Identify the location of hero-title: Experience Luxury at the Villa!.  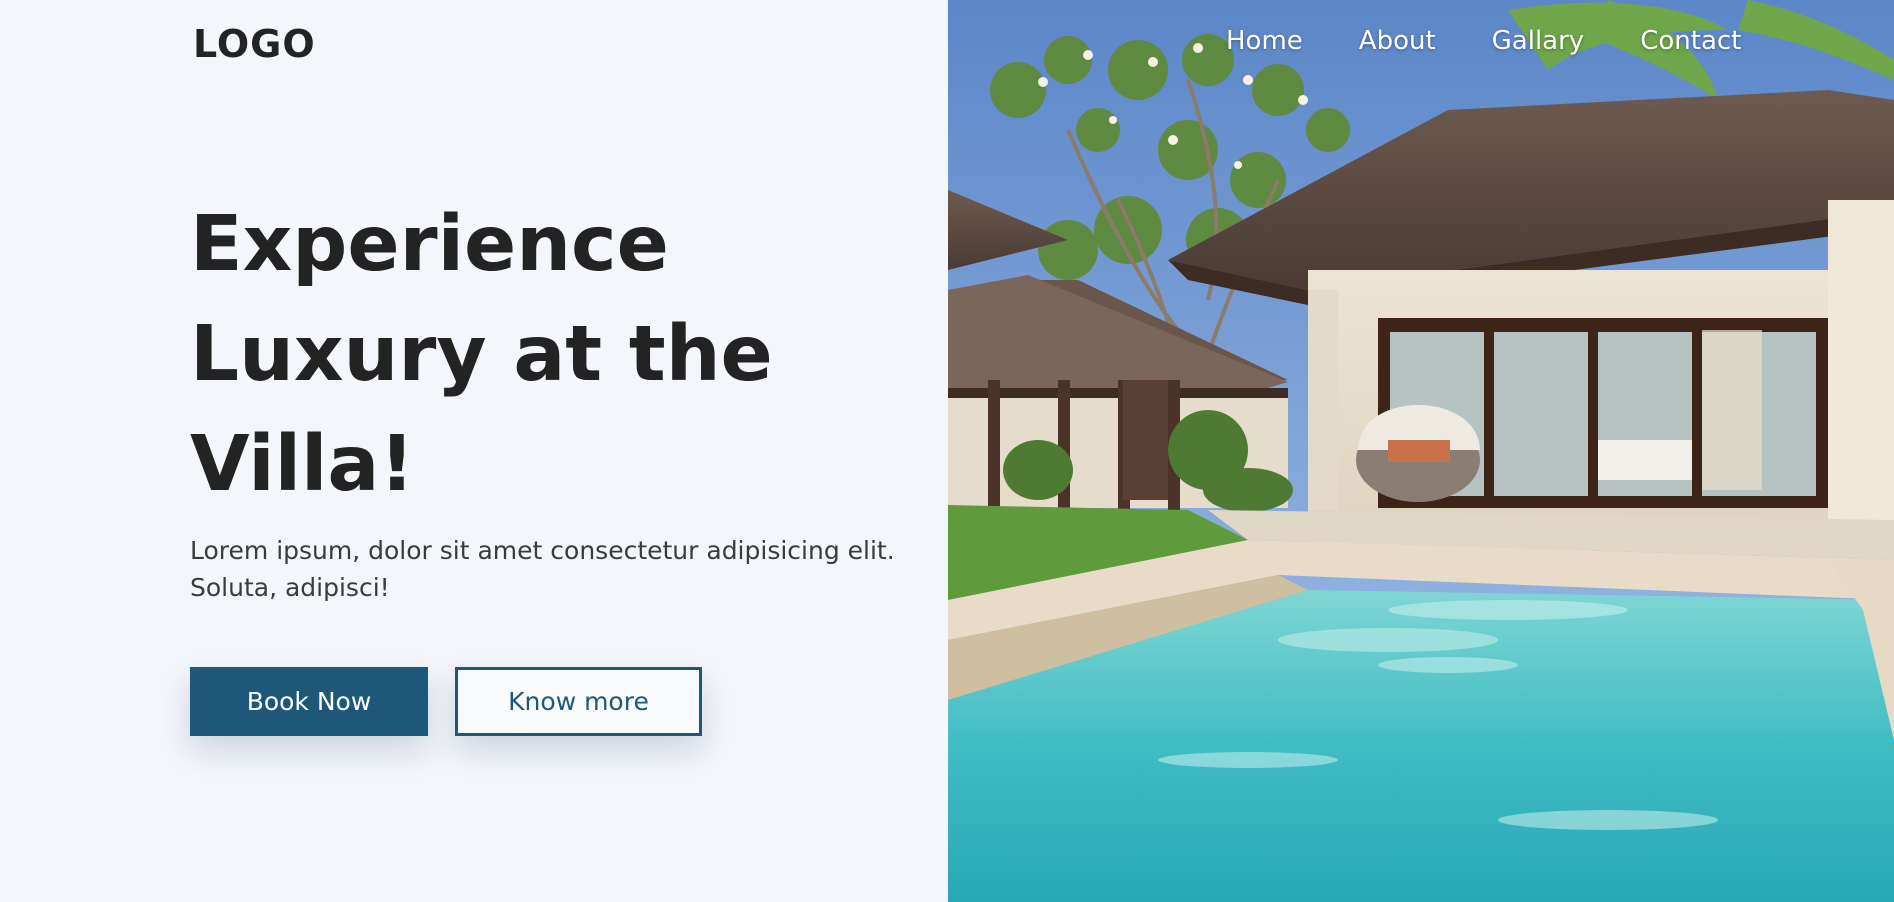
(500, 355).